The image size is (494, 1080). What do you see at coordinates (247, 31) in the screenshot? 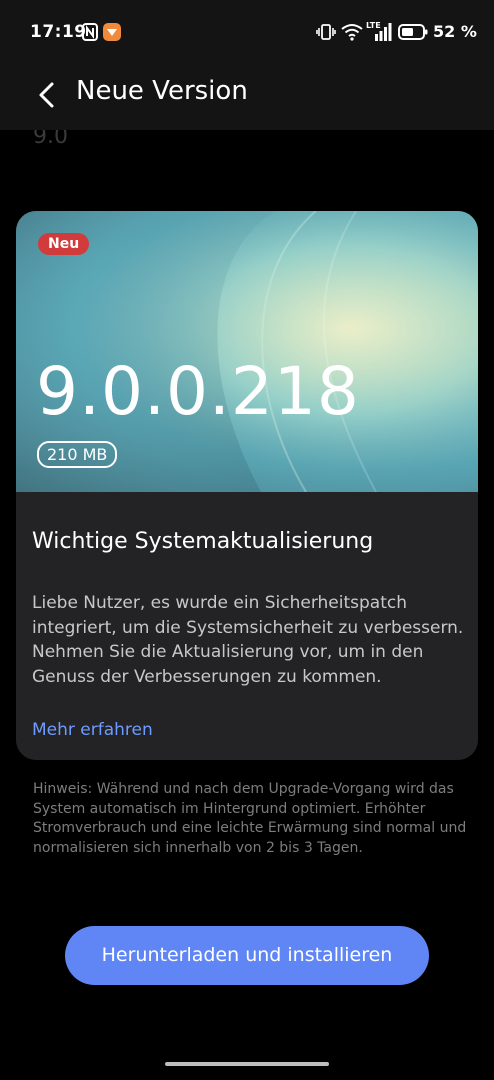
I see `status-bar: 17:19 LTE 52 %` at bounding box center [247, 31].